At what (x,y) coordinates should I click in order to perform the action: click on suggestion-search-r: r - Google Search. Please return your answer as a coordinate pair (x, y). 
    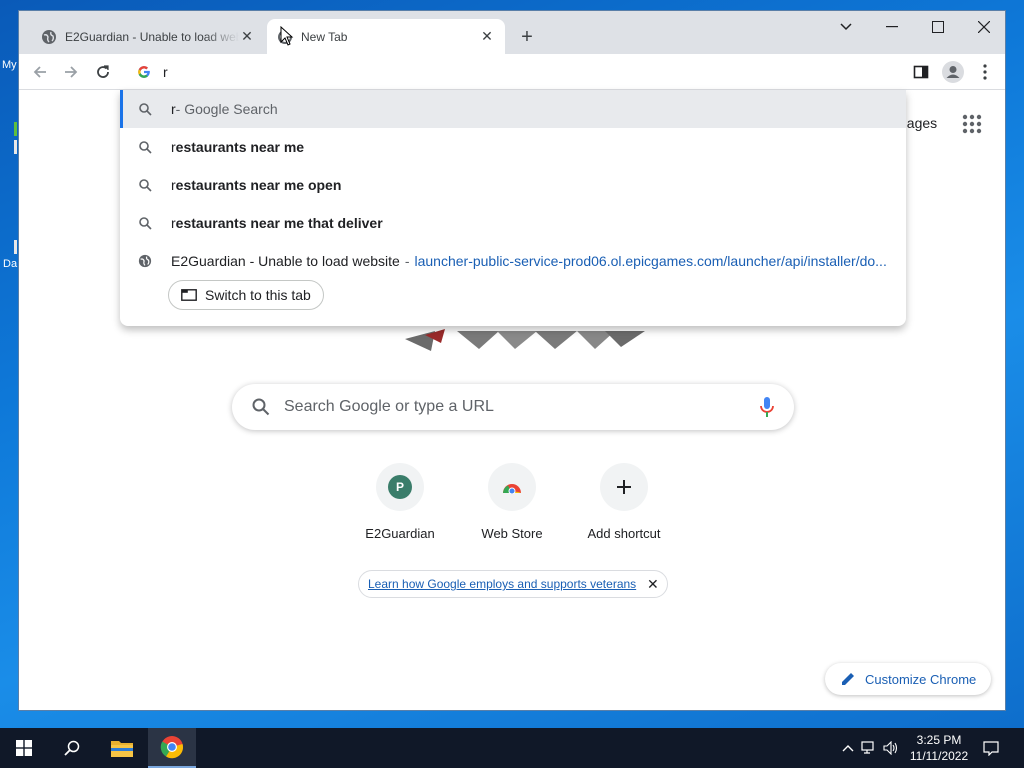
    Looking at the image, I should click on (513, 109).